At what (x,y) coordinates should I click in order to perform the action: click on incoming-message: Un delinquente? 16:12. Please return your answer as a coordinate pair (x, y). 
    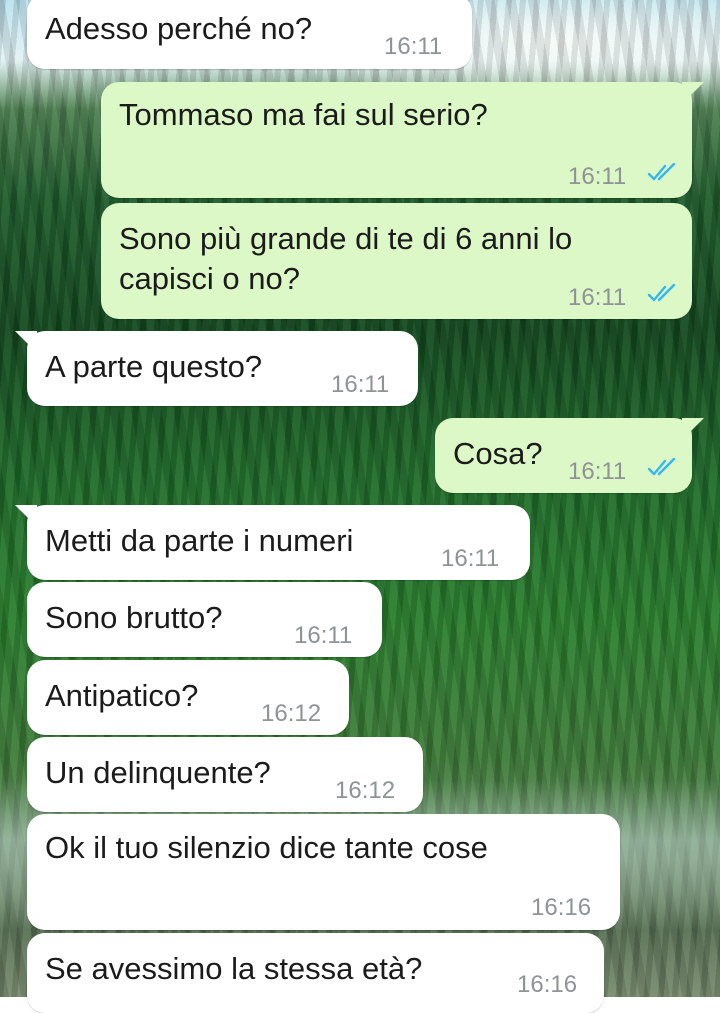
    Looking at the image, I should click on (225, 774).